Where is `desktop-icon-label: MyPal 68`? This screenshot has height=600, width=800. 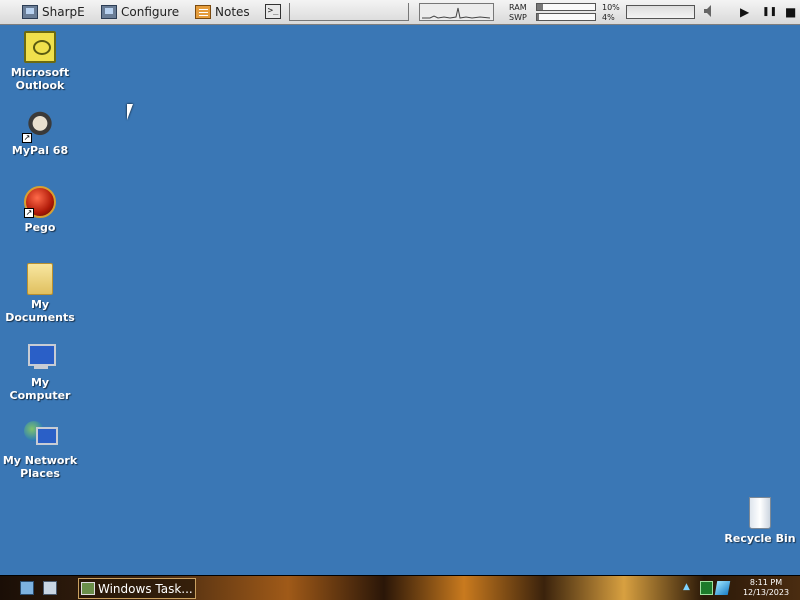 desktop-icon-label: MyPal 68 is located at coordinates (40, 150).